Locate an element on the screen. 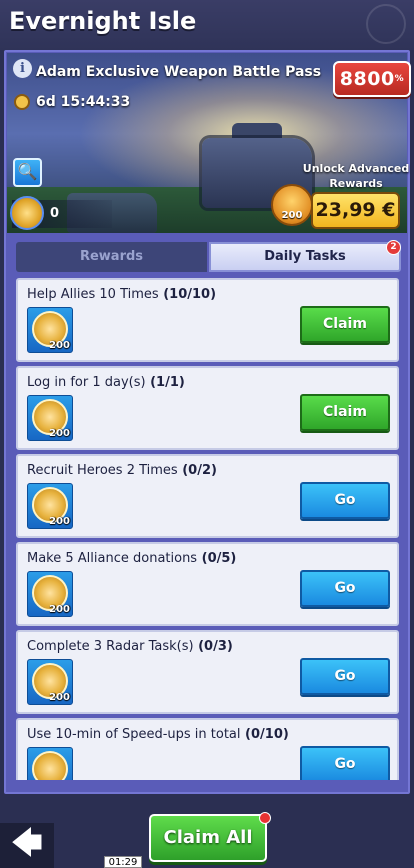 The width and height of the screenshot is (414, 868). task-title-text: Recruit Heroes 2 Times is located at coordinates (102, 470).